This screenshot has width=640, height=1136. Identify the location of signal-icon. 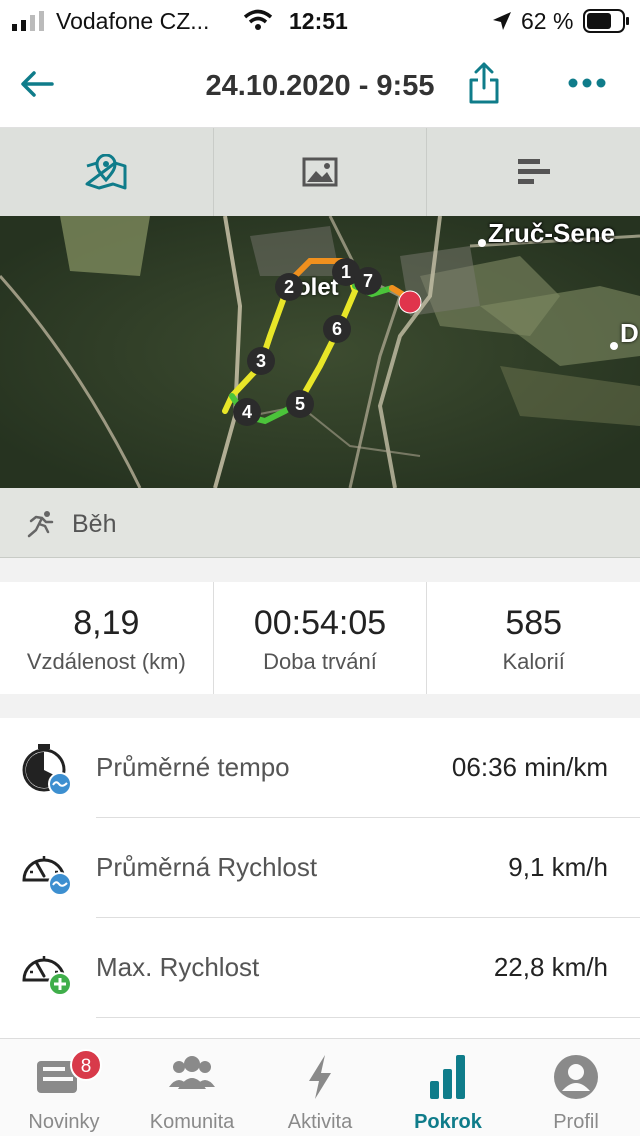
(28, 21).